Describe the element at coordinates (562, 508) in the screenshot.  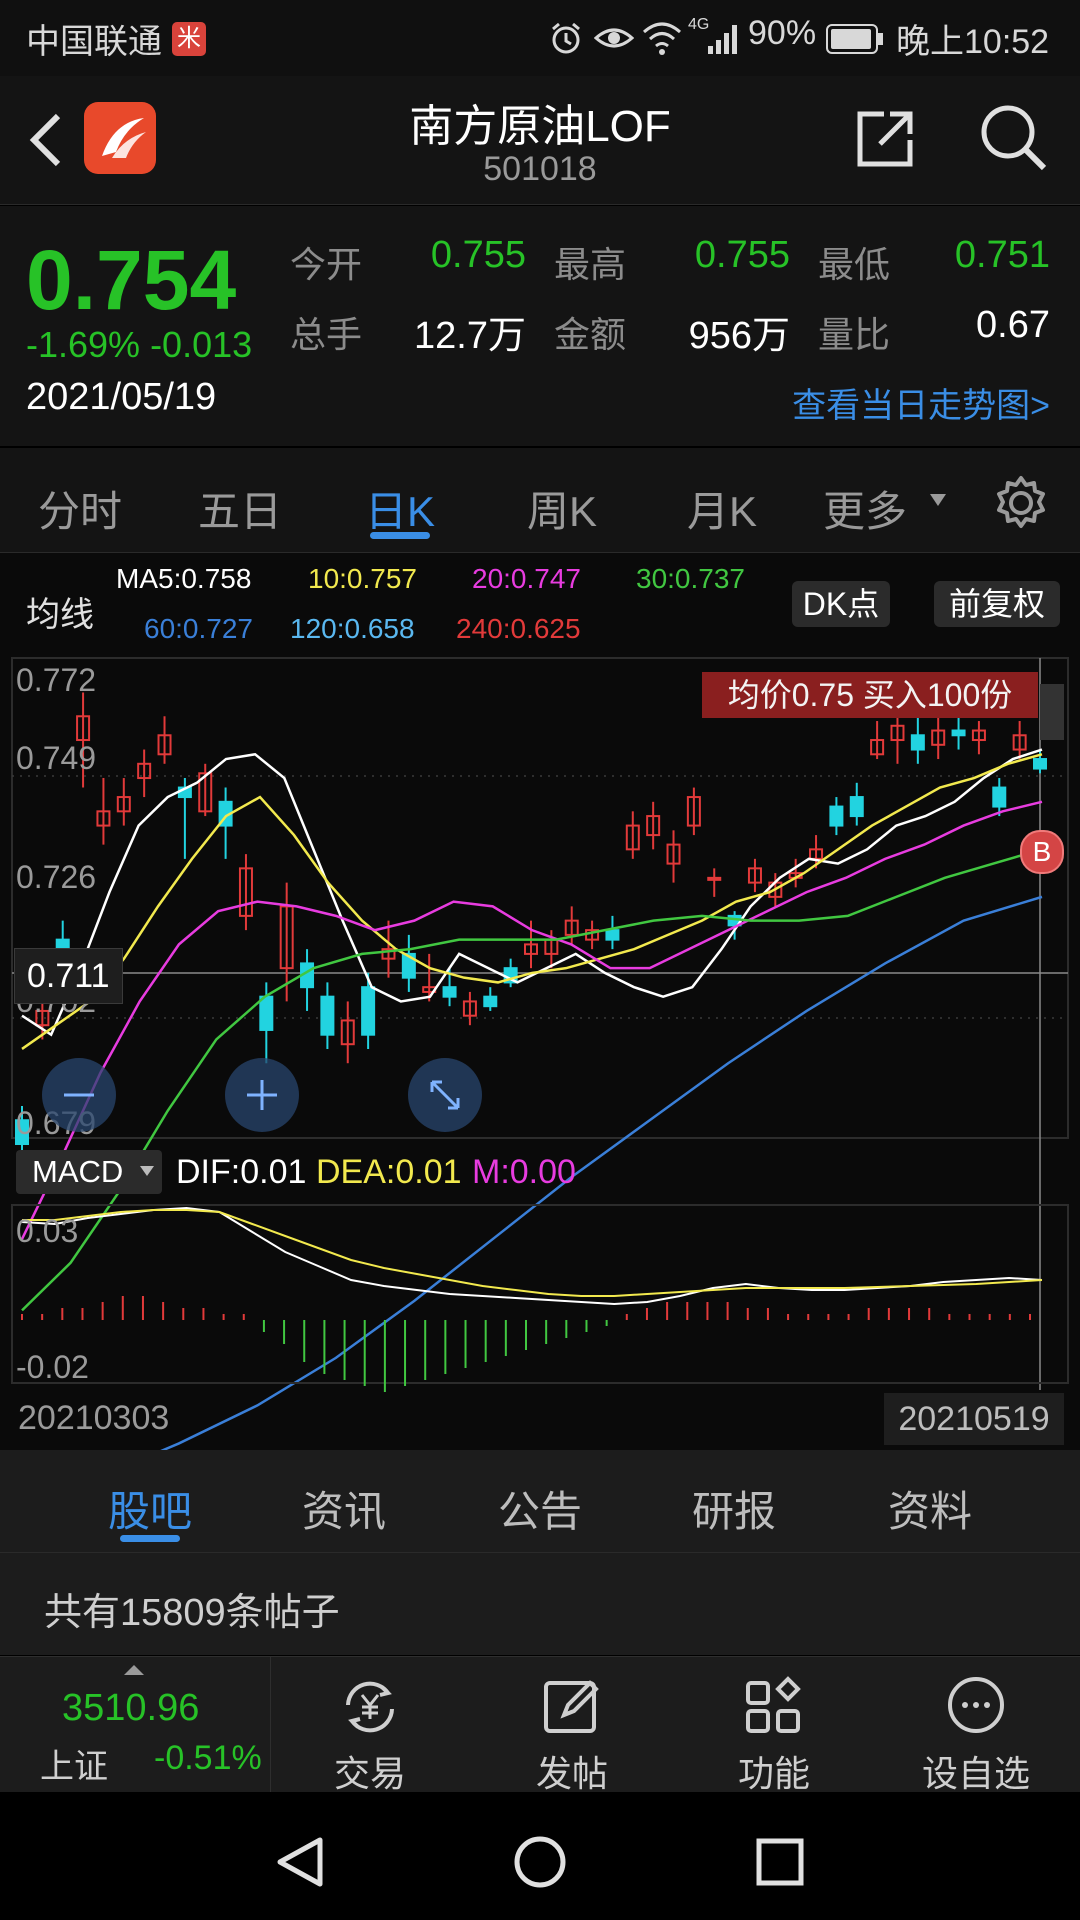
I see `tab-weekly-k: 周K` at that location.